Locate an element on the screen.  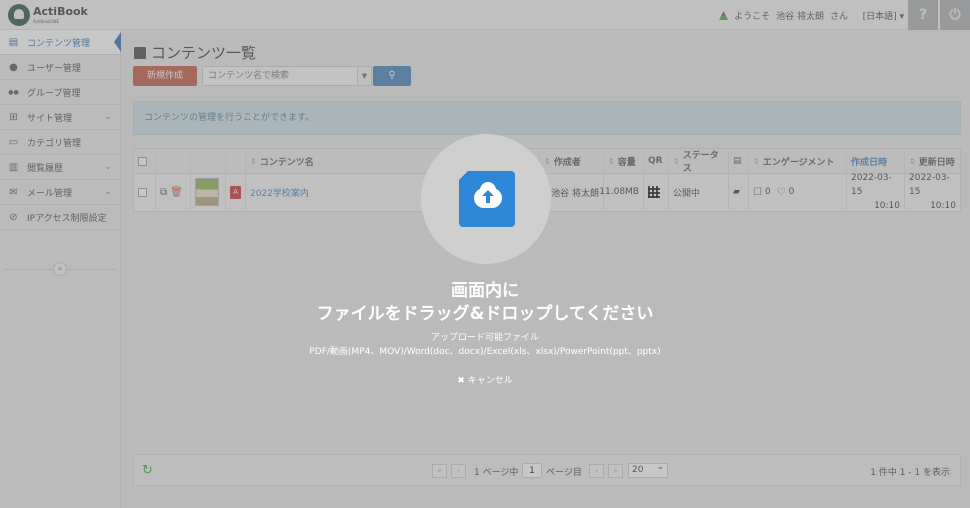
cancel-button: ✖ キャンセル is located at coordinates (485, 379).